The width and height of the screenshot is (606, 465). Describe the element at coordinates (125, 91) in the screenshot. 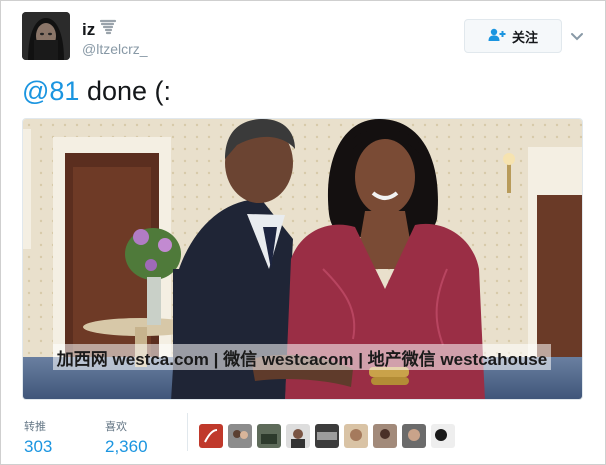

I see `tweet-body: done (:` at that location.